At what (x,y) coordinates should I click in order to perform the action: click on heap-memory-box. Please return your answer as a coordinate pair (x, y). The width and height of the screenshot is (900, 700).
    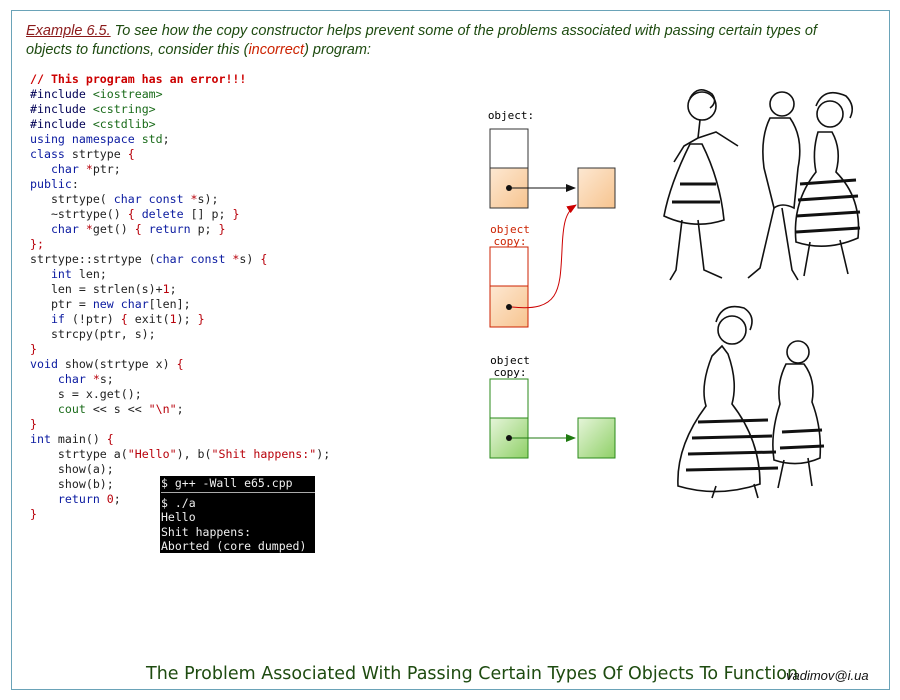
    Looking at the image, I should click on (596, 188).